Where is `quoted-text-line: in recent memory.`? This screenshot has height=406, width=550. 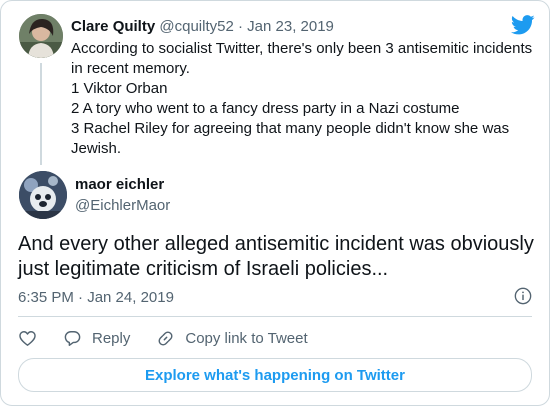 quoted-text-line: in recent memory. is located at coordinates (130, 68).